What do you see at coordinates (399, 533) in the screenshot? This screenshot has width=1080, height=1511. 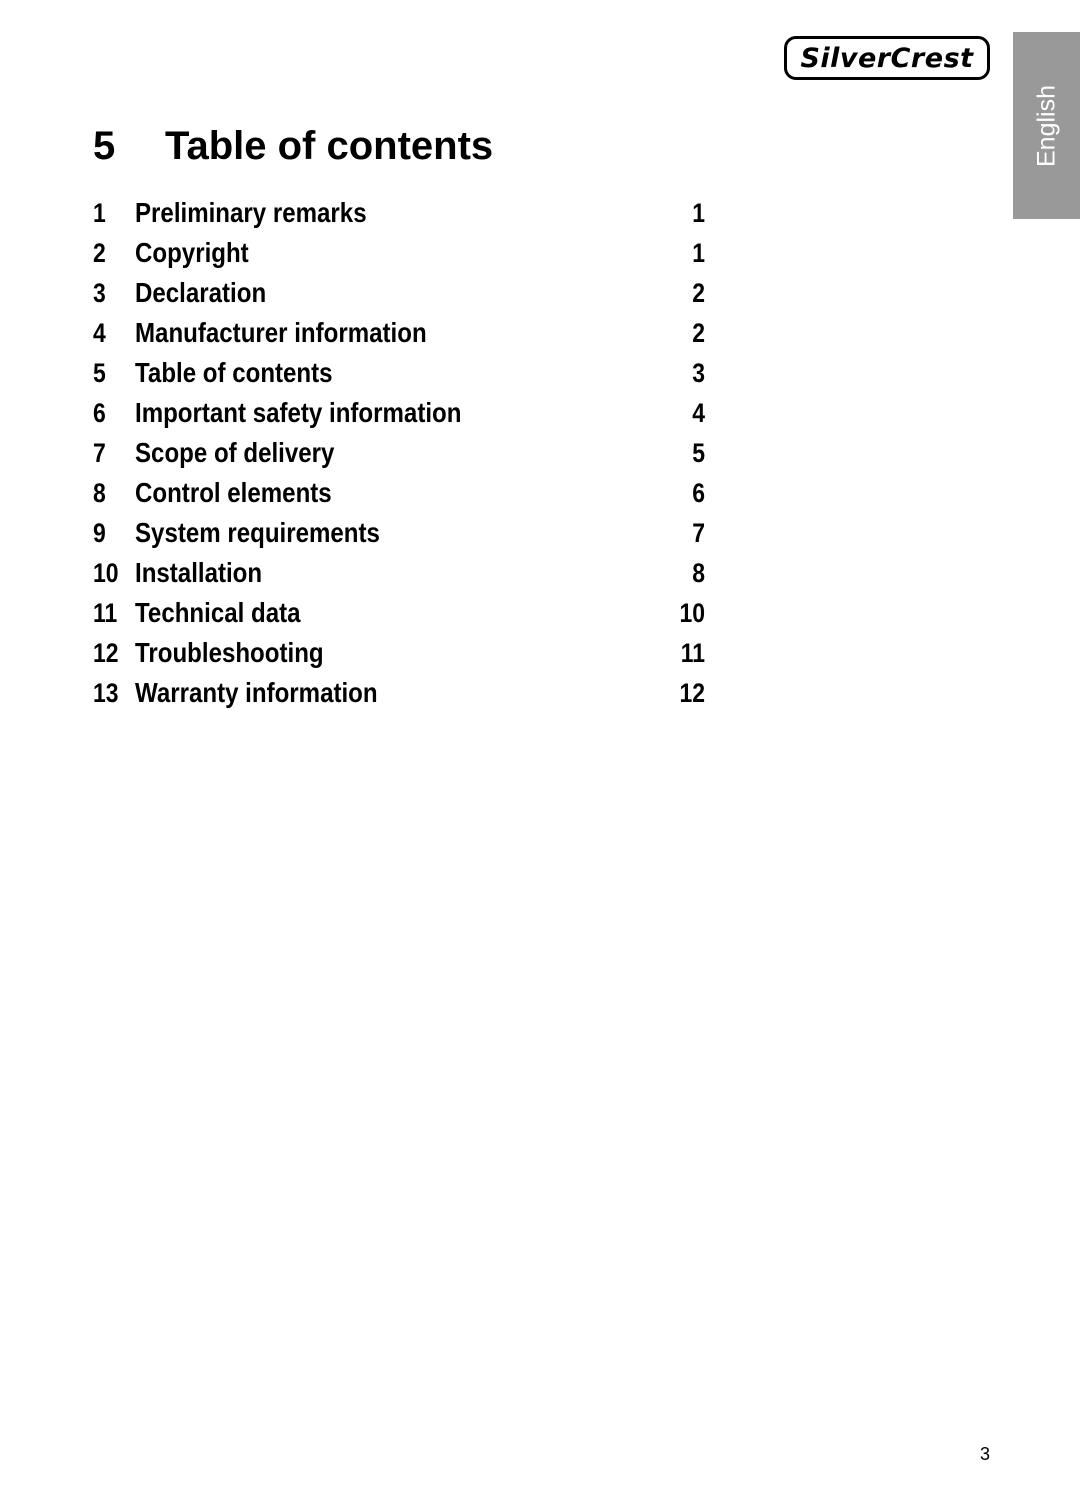 I see `toc-entry: 9 System requirements 7` at bounding box center [399, 533].